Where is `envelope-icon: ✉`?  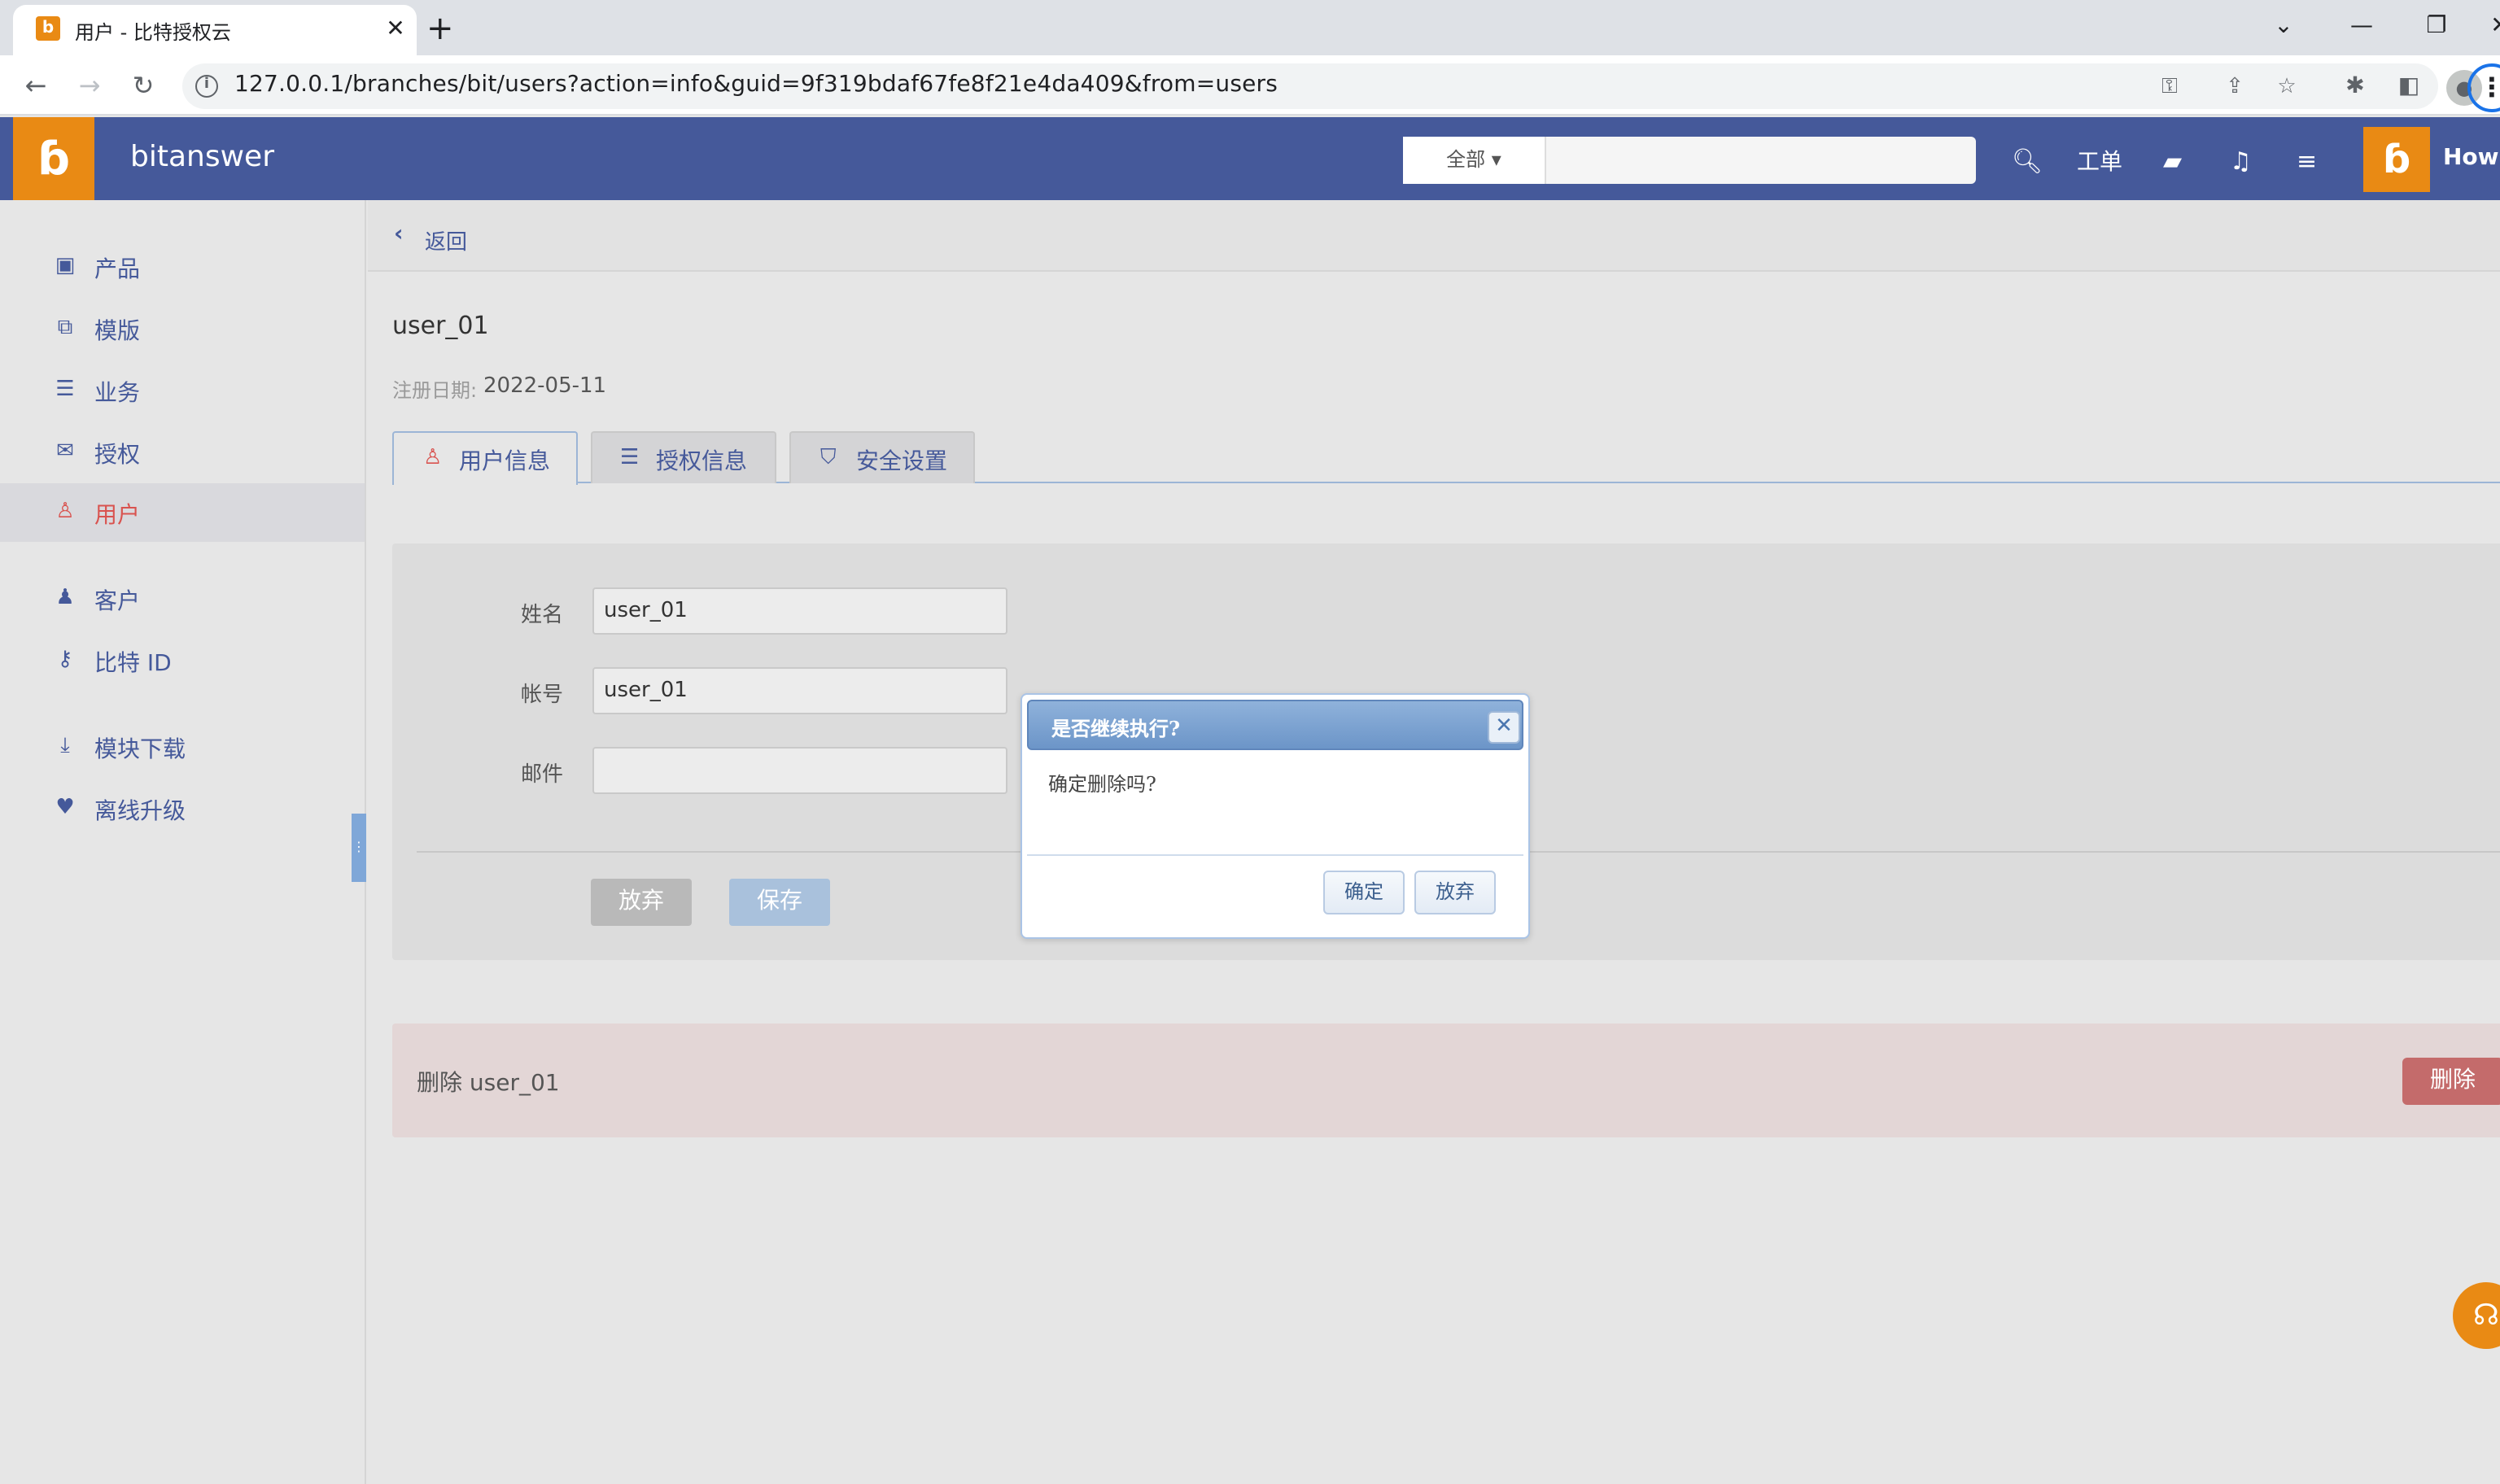 envelope-icon: ✉ is located at coordinates (65, 452).